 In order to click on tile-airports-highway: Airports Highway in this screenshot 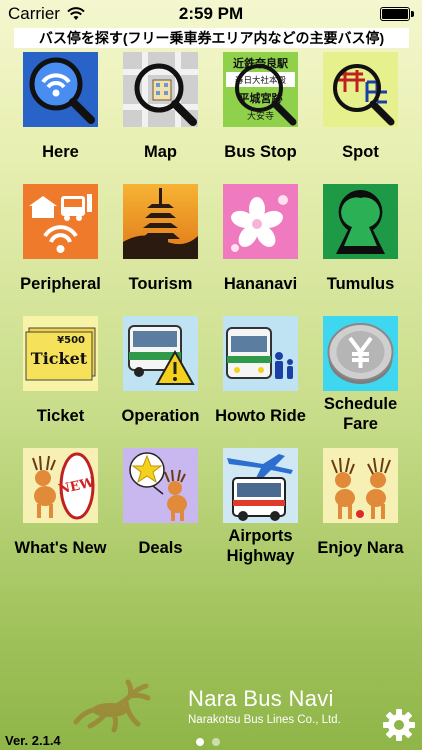, I will do `click(260, 513)`.